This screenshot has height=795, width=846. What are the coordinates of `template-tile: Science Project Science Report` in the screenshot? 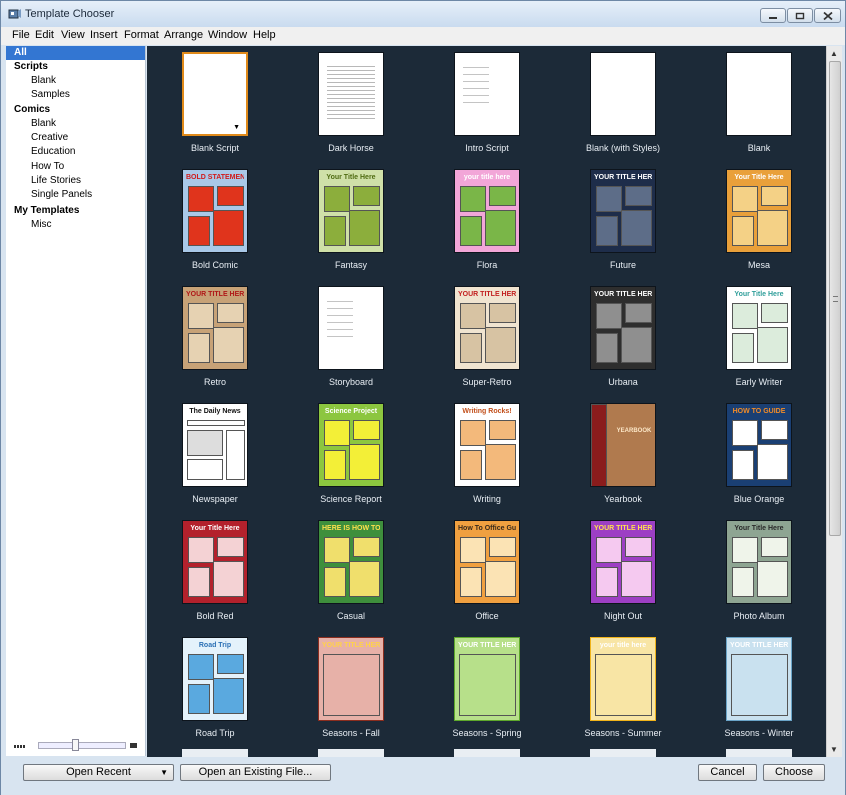 It's located at (351, 453).